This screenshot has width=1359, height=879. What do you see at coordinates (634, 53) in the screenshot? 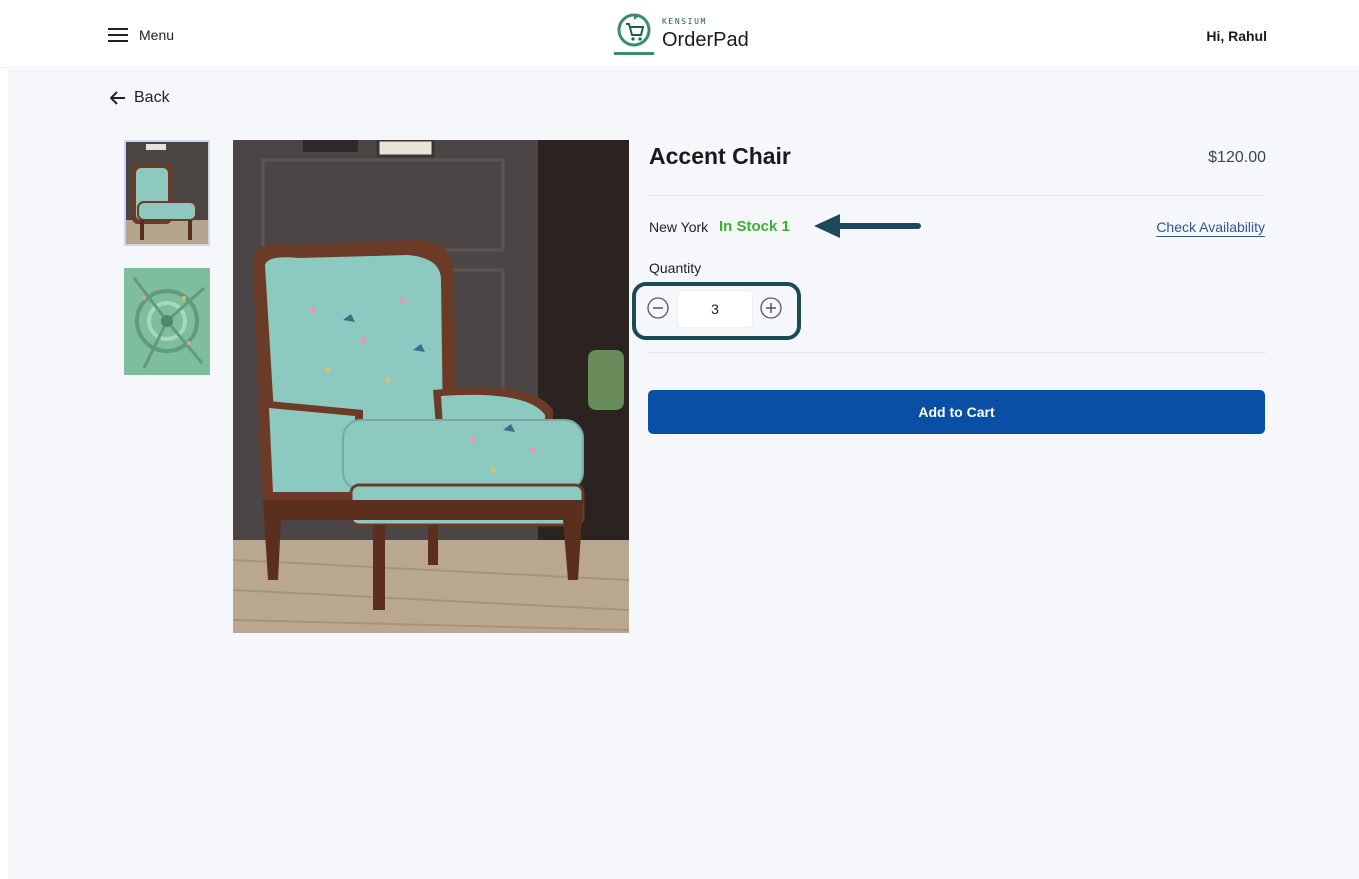
I see `logo-underline` at bounding box center [634, 53].